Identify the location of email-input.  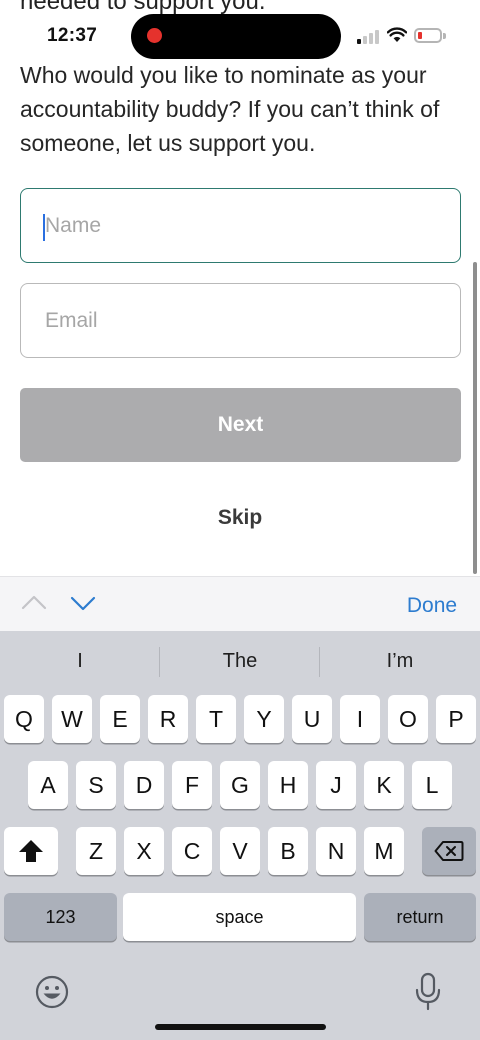
(240, 320).